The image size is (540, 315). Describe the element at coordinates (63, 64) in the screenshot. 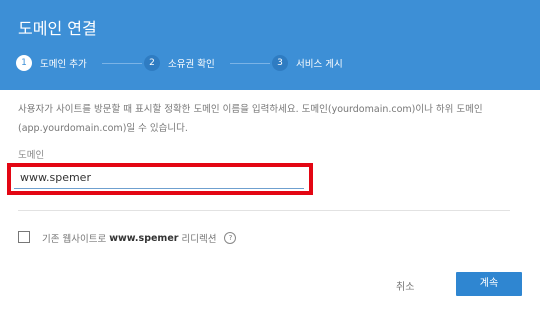

I see `step-1-label: 도메인 추가` at that location.